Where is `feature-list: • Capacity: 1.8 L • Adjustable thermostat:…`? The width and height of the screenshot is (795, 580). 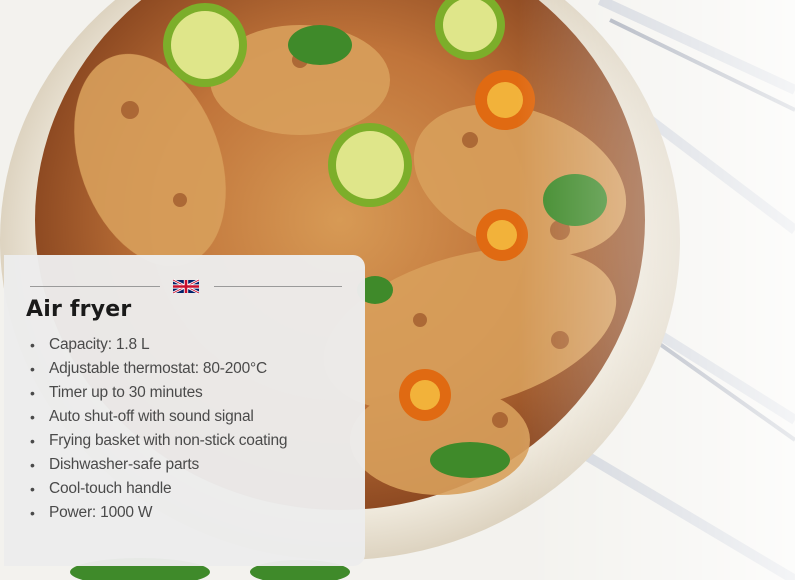
feature-list: • Capacity: 1.8 L • Adjustable thermostat:… is located at coordinates (158, 431).